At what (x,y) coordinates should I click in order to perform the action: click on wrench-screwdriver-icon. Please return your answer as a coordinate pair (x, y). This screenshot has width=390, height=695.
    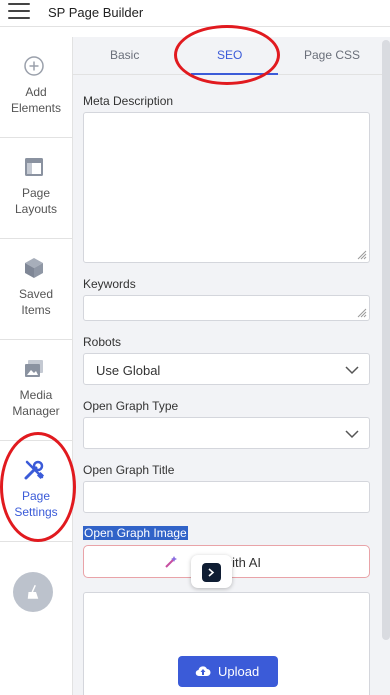
    Looking at the image, I should click on (34, 470).